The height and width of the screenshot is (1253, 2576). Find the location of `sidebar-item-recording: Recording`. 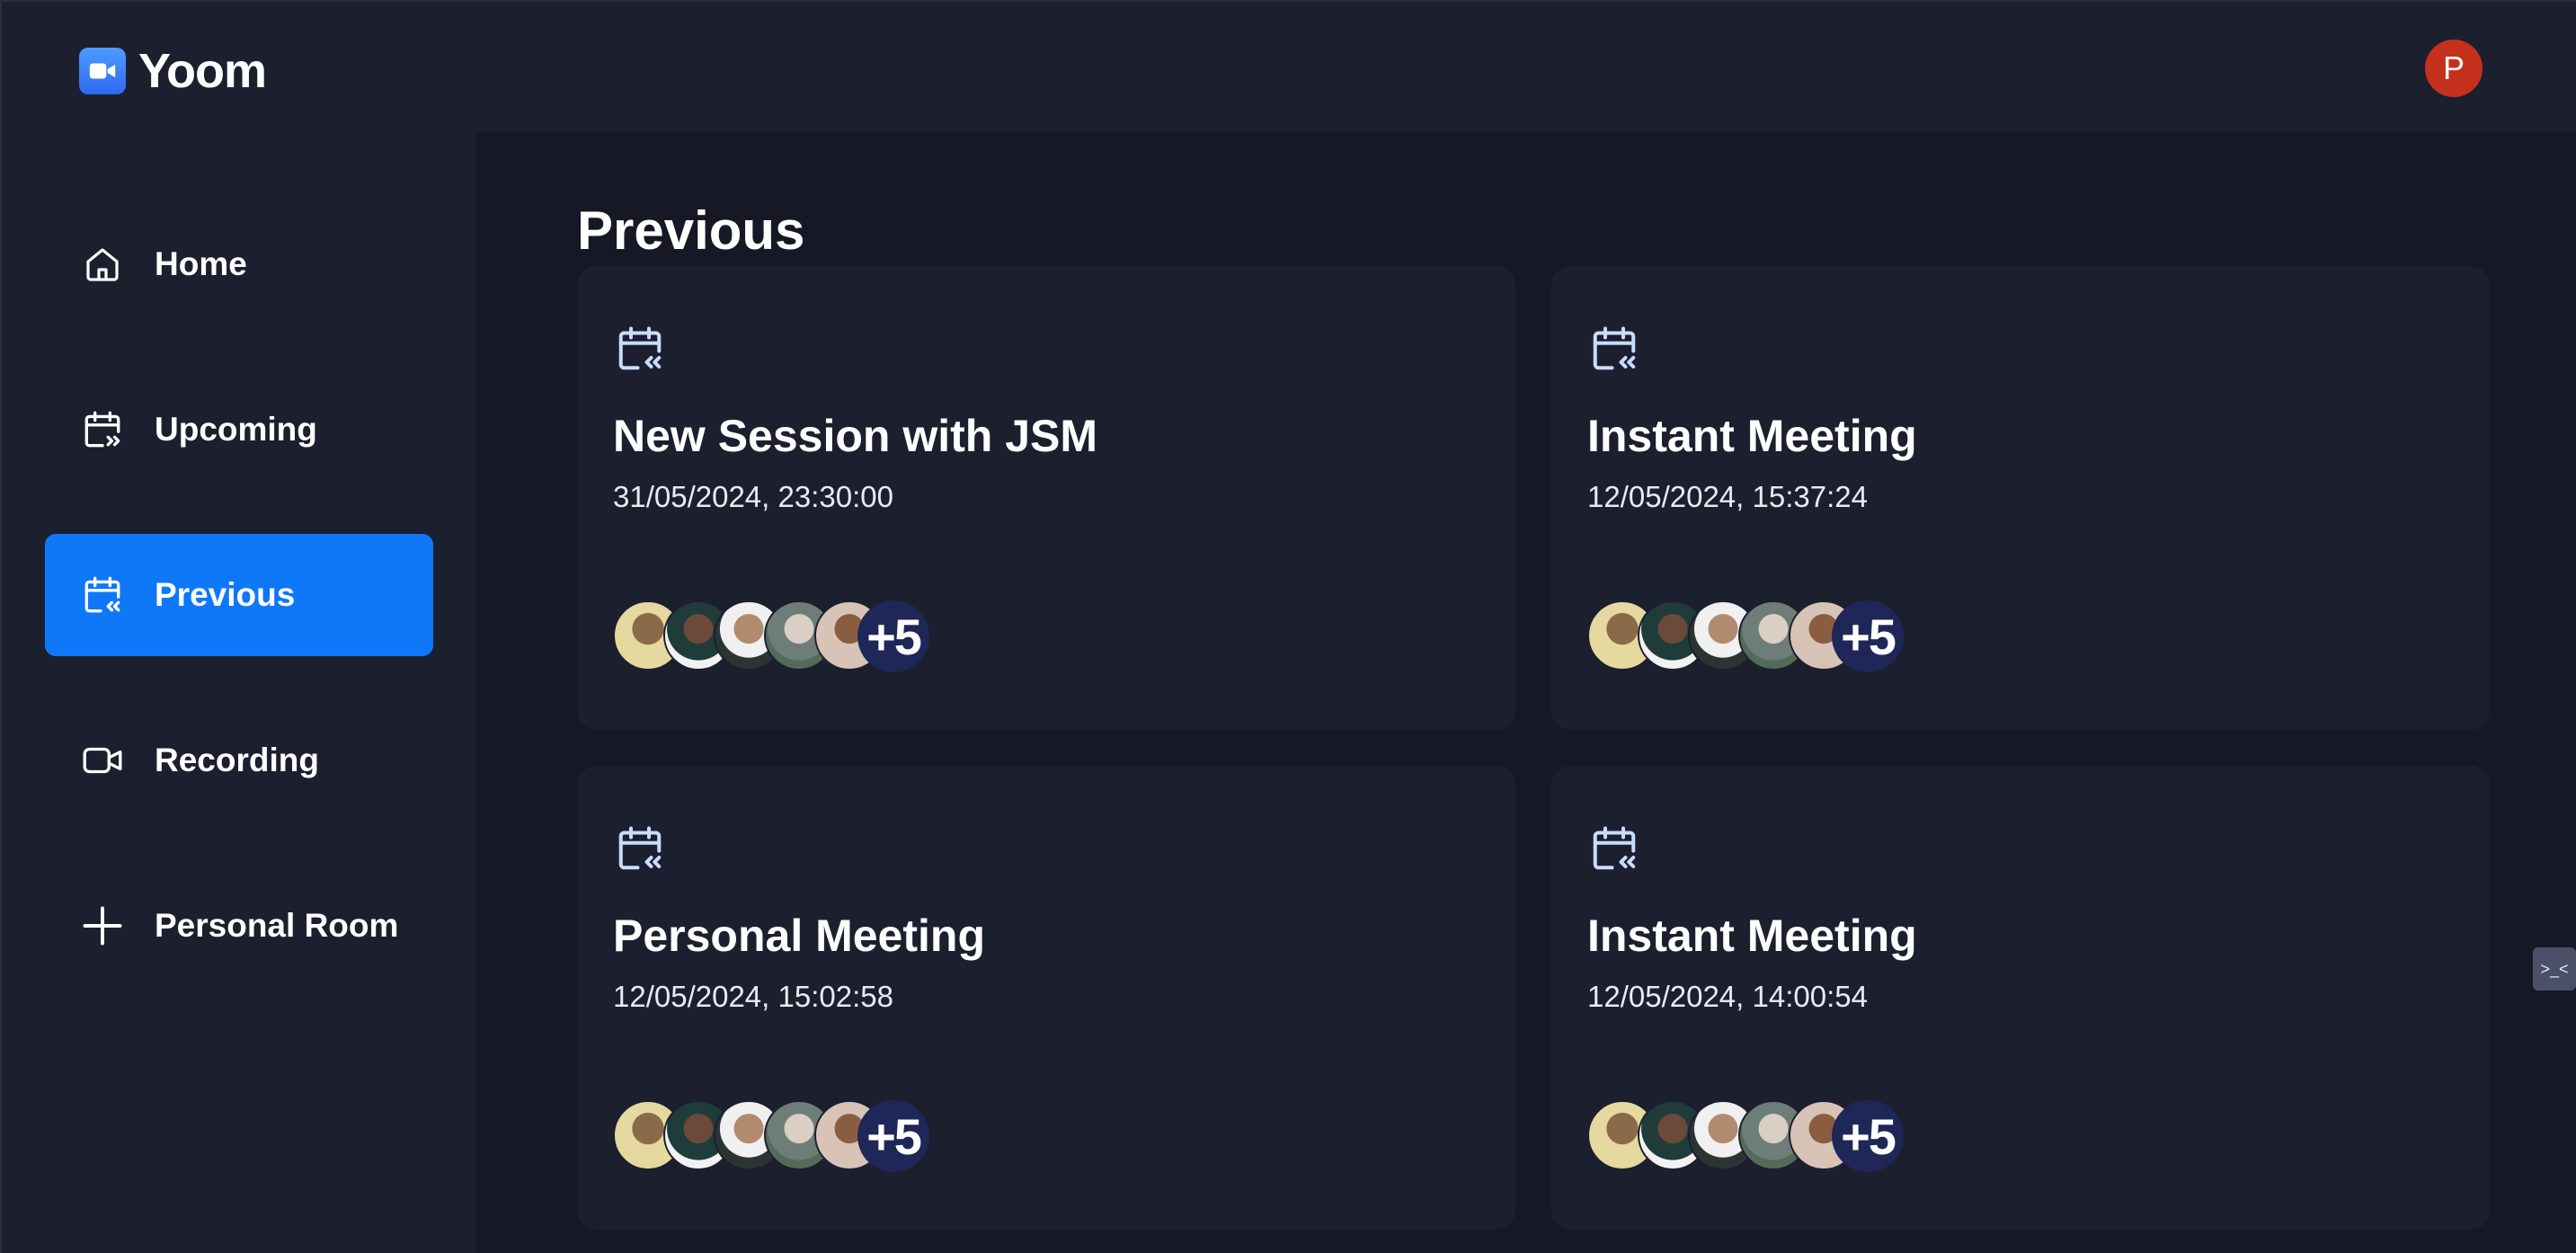

sidebar-item-recording: Recording is located at coordinates (239, 760).